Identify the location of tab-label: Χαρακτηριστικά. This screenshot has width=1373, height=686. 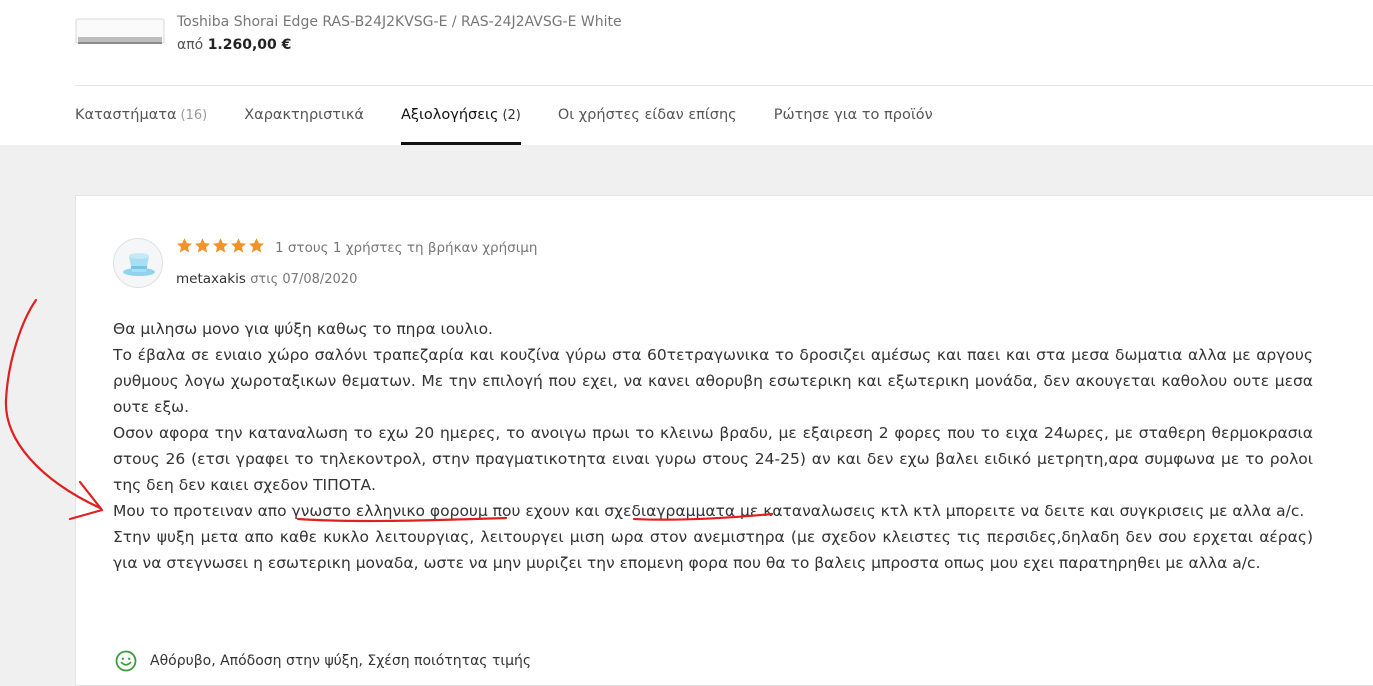
(304, 115).